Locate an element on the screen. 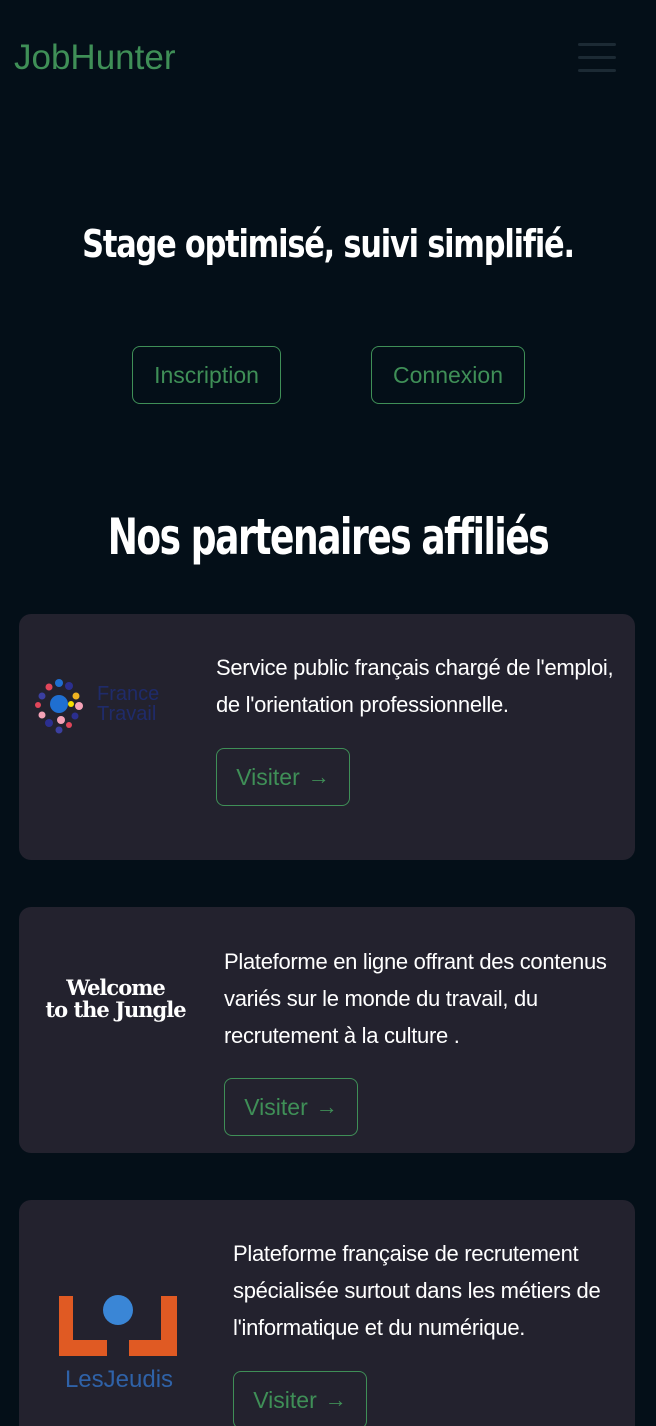 This screenshot has width=656, height=1426. hero-title: Stage optimisé, suivi simplifié. is located at coordinates (328, 244).